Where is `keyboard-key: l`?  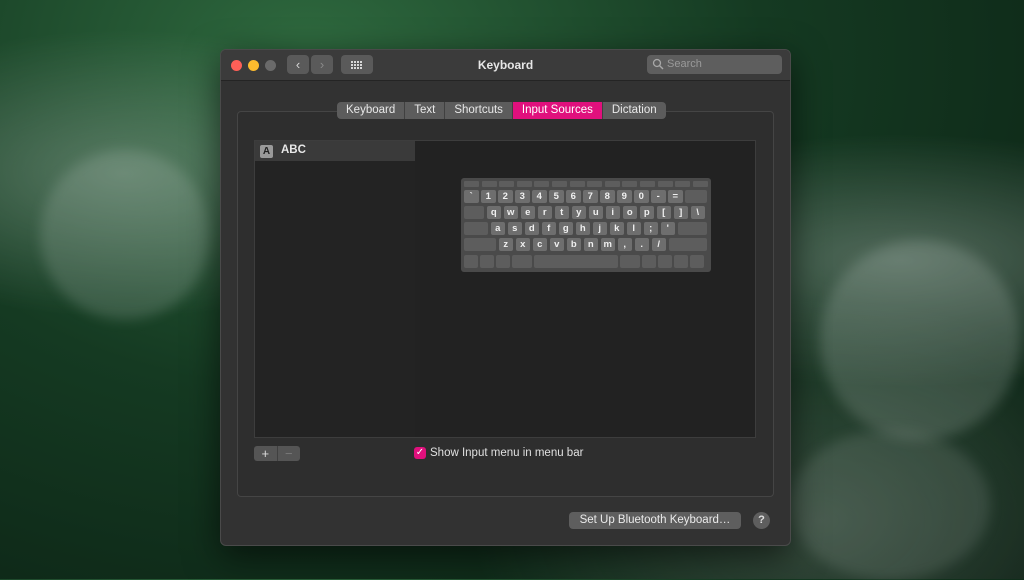 keyboard-key: l is located at coordinates (633, 228).